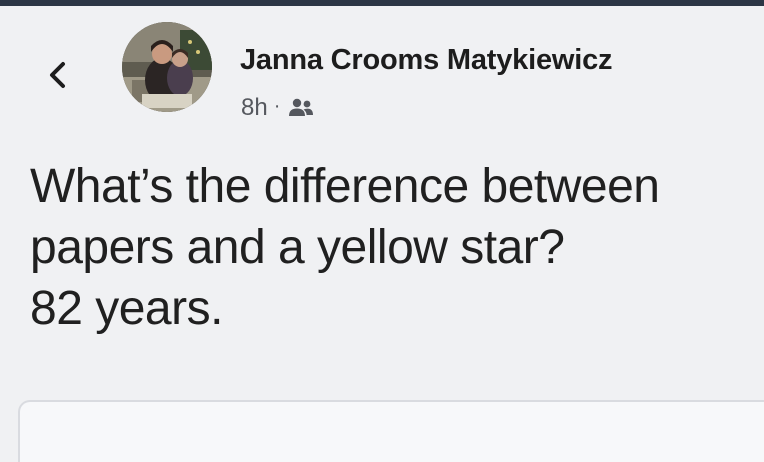 This screenshot has height=462, width=764. I want to click on embedded-card, so click(391, 431).